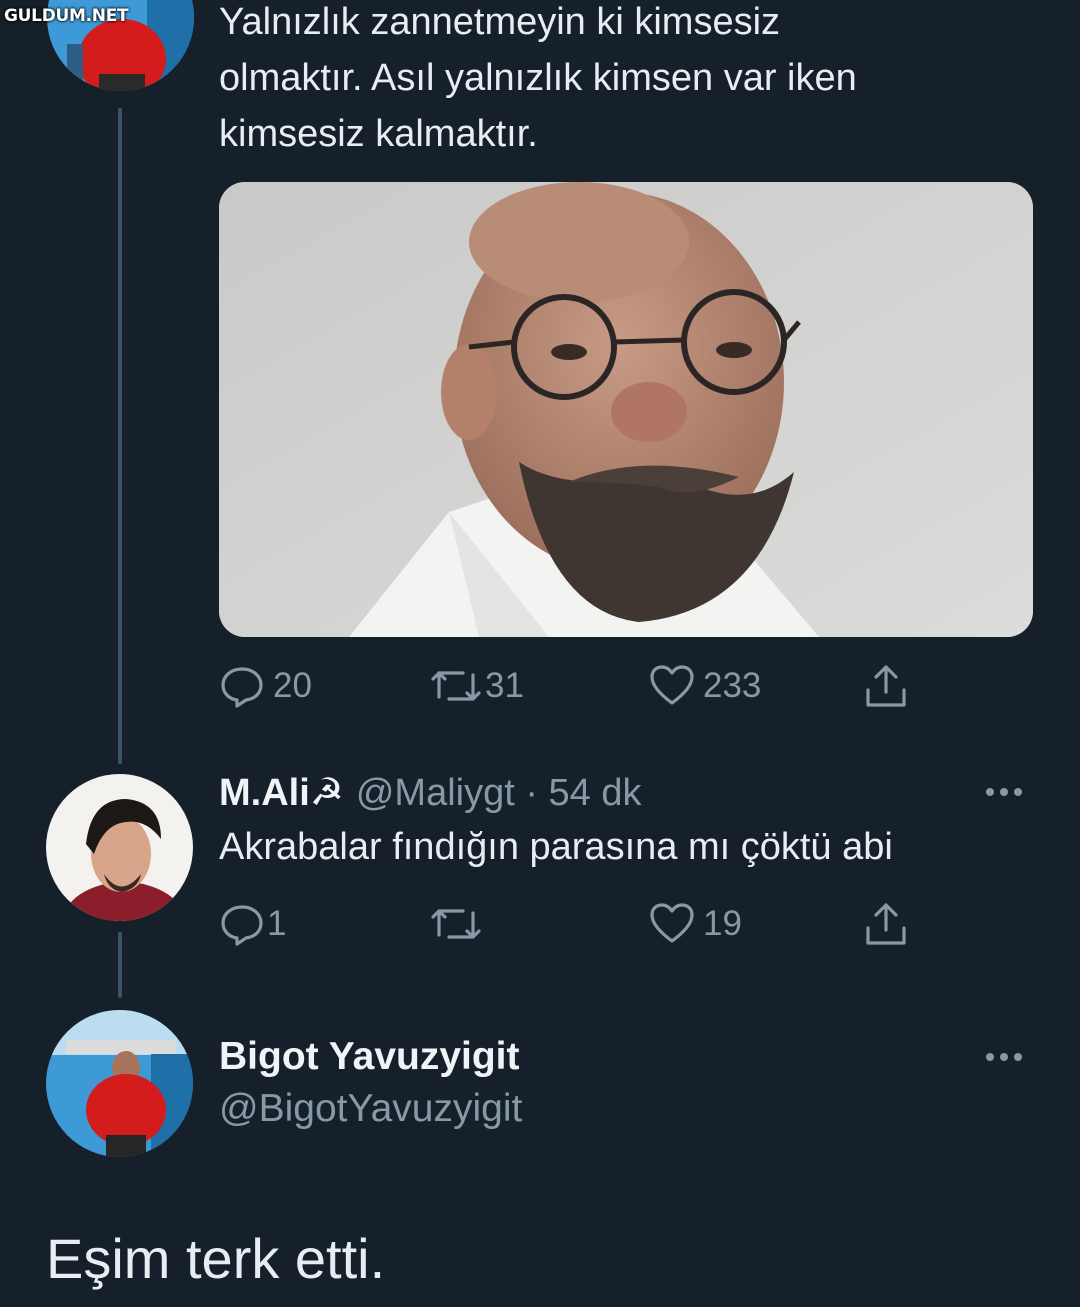 The height and width of the screenshot is (1307, 1080). What do you see at coordinates (277, 923) in the screenshot?
I see `reply-count: 1` at bounding box center [277, 923].